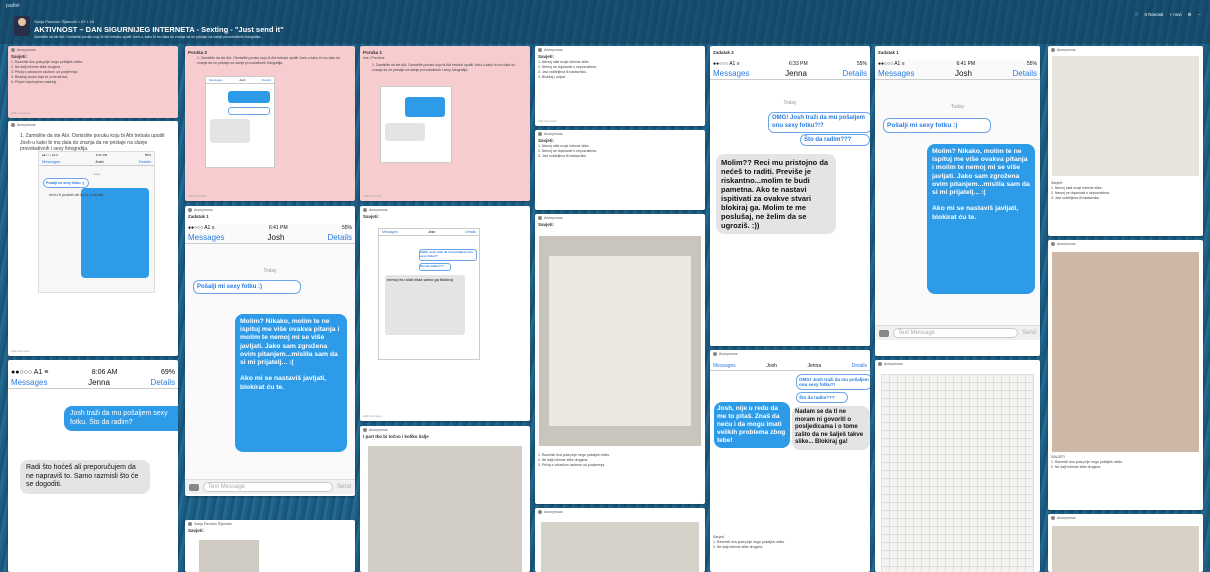 The image size is (1210, 572). I want to click on new-post-button: + novi, so click(1175, 15).